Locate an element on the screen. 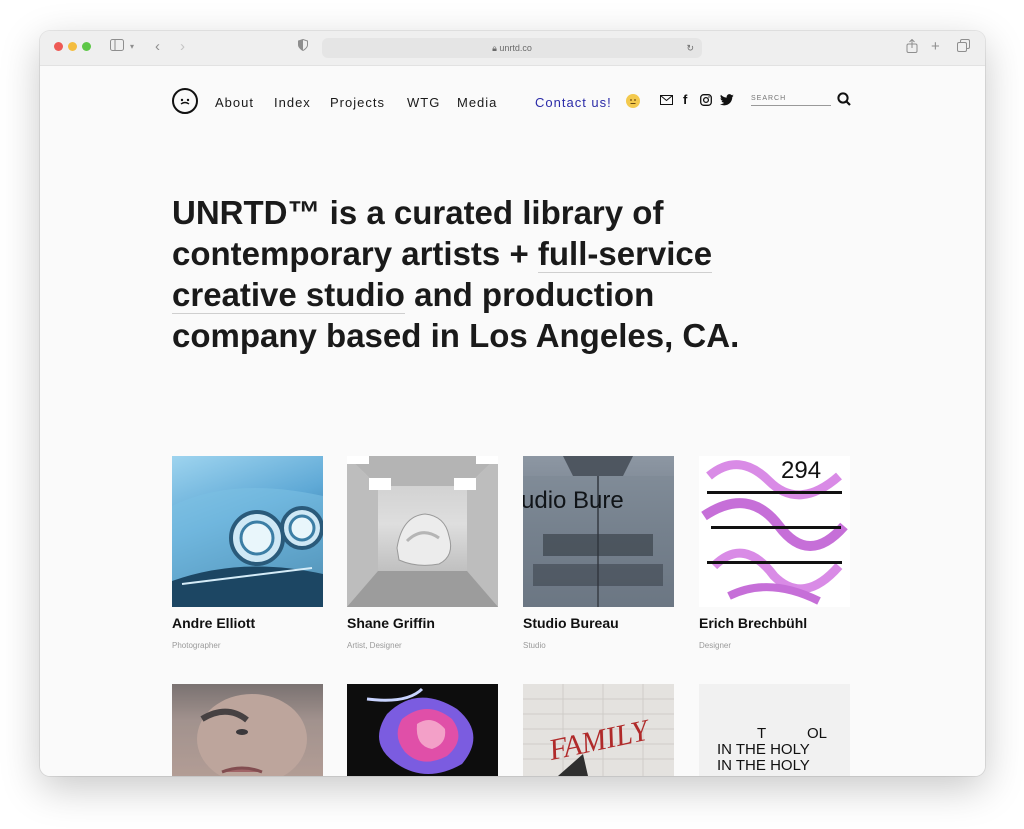 The height and width of the screenshot is (829, 1024). artist-card: Shane Griffin Artist, Designer is located at coordinates (422, 553).